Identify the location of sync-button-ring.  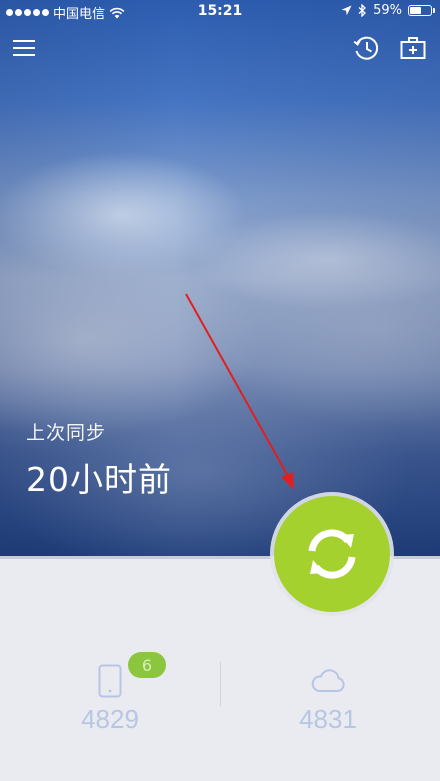
(332, 554).